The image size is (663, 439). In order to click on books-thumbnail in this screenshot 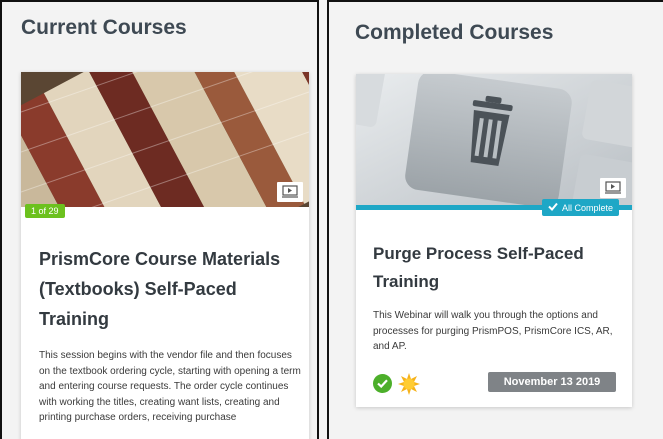, I will do `click(165, 139)`.